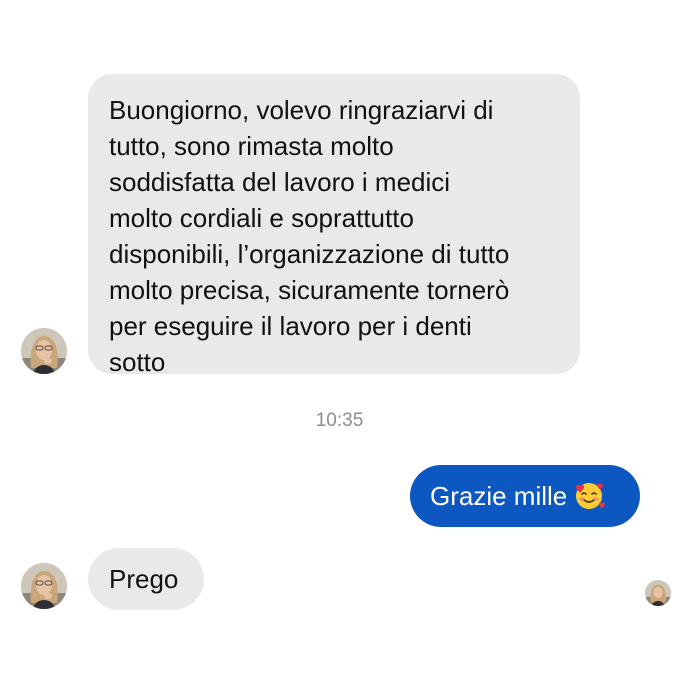 The height and width of the screenshot is (699, 679). I want to click on outgoing-message-bubble: Grazie mille, so click(525, 496).